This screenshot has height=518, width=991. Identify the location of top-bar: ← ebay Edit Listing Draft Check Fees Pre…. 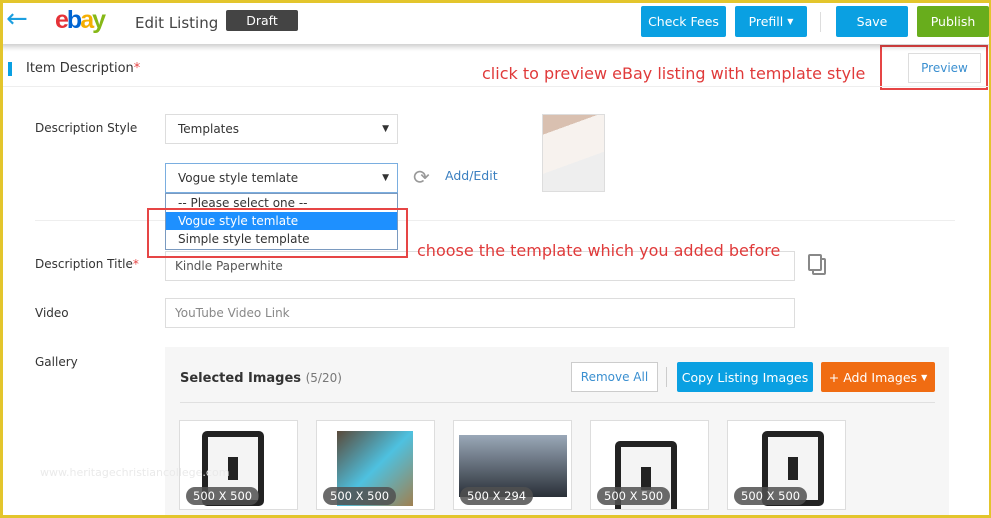
(495, 22).